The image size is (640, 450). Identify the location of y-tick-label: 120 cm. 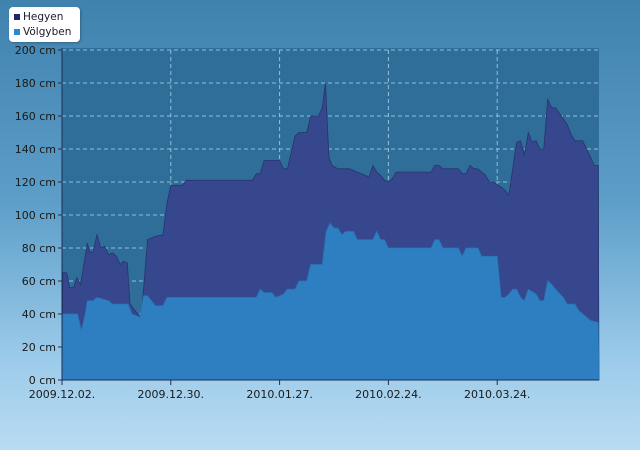
(35, 182).